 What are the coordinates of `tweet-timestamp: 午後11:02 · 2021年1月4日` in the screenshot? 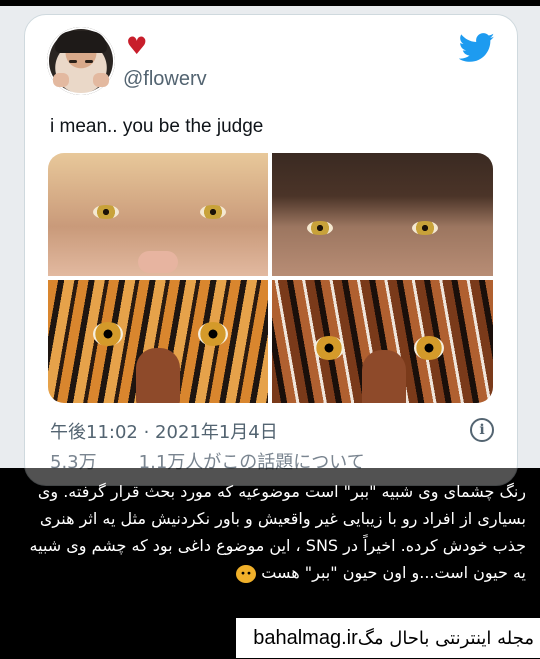 It's located at (164, 431).